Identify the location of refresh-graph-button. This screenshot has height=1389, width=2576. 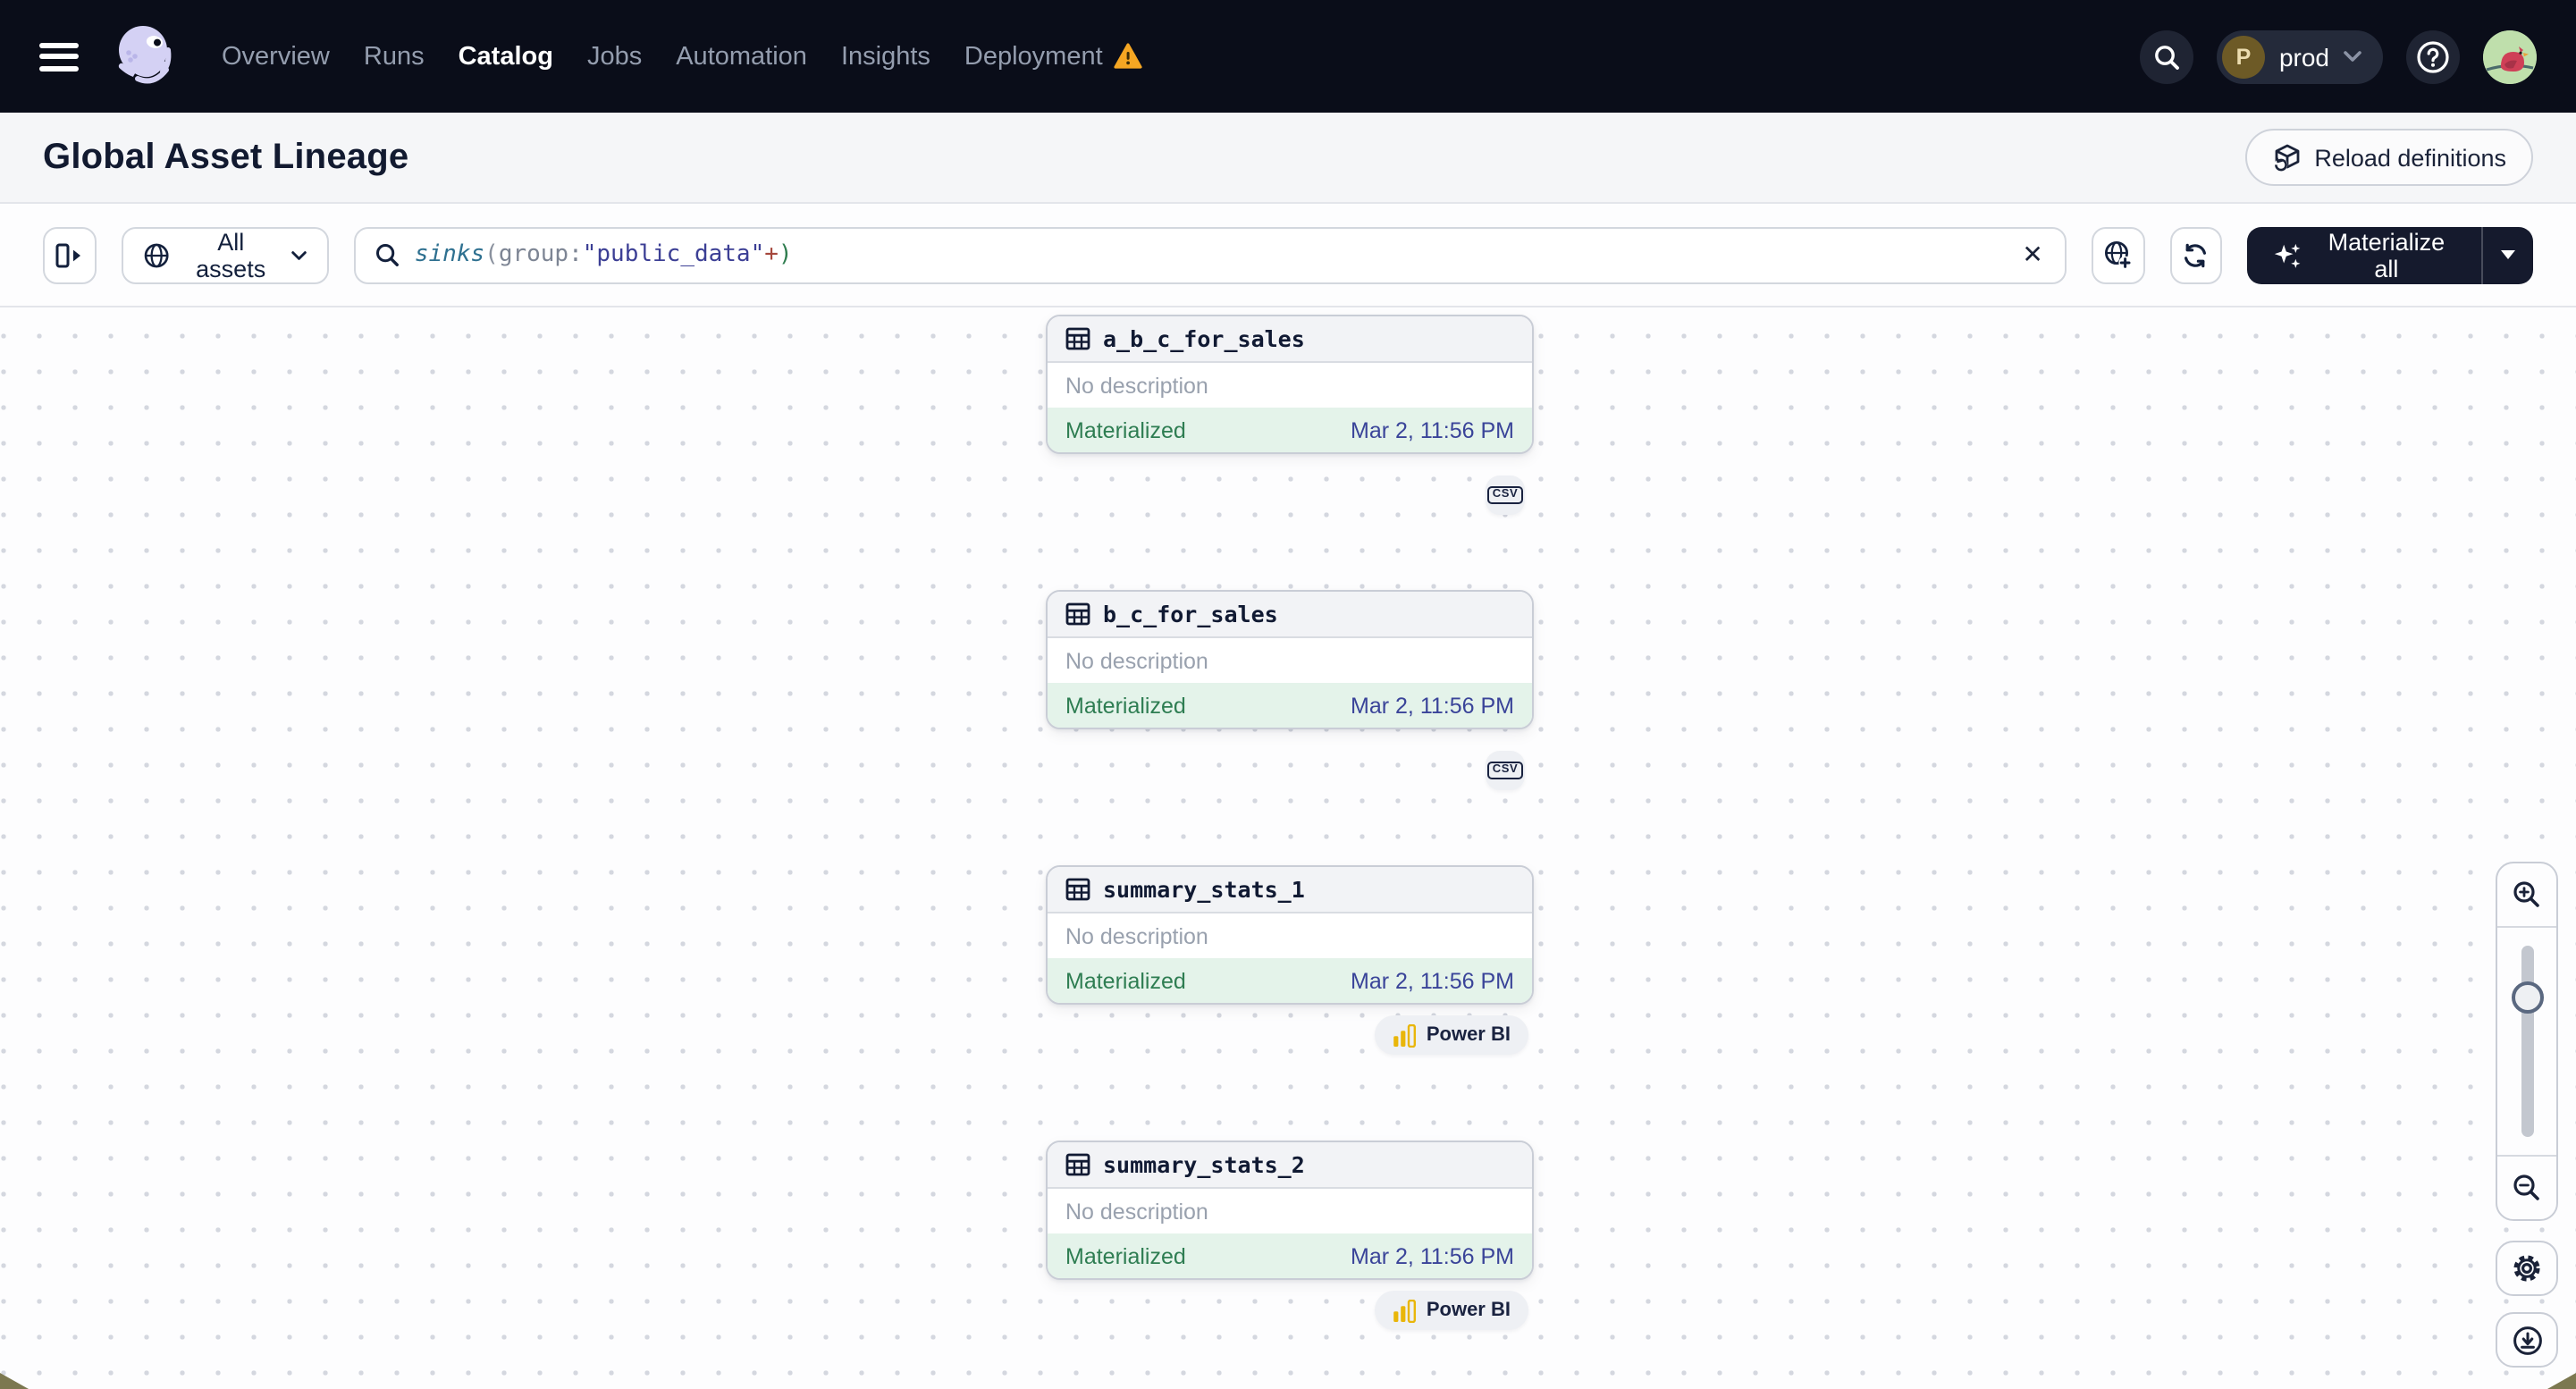
(2196, 254).